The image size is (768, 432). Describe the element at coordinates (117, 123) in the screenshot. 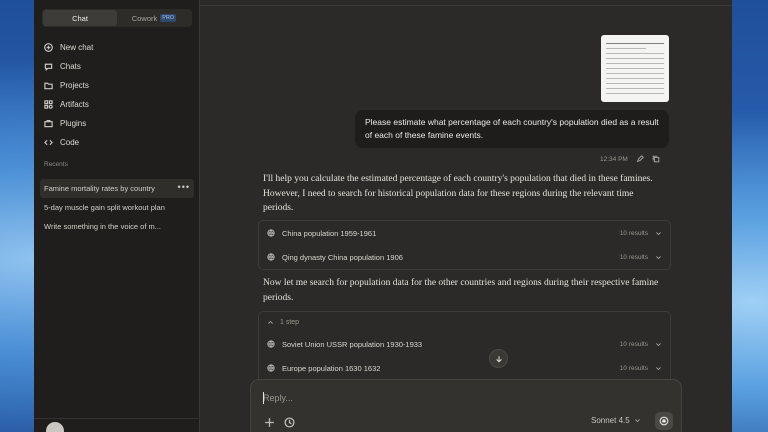

I see `sidebar-item-plugins: Plugins` at that location.